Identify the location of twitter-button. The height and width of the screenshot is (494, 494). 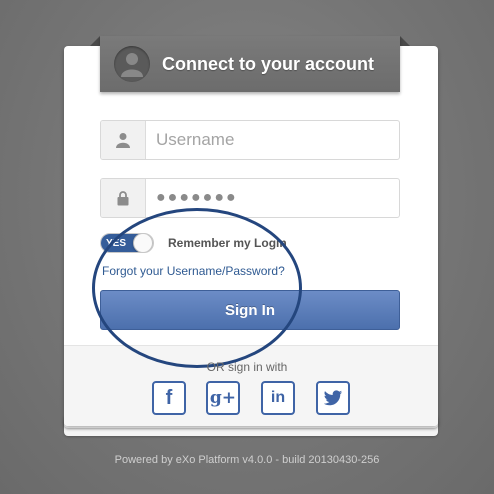
(333, 398).